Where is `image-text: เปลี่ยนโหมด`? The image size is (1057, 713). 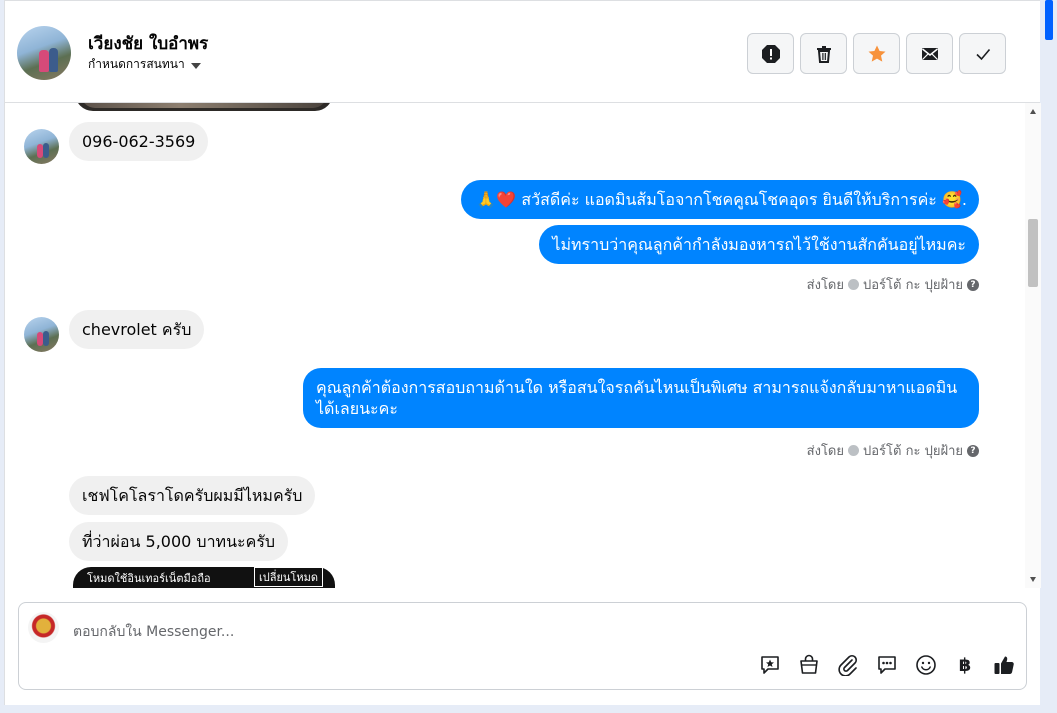 image-text: เปลี่ยนโหมด is located at coordinates (288, 577).